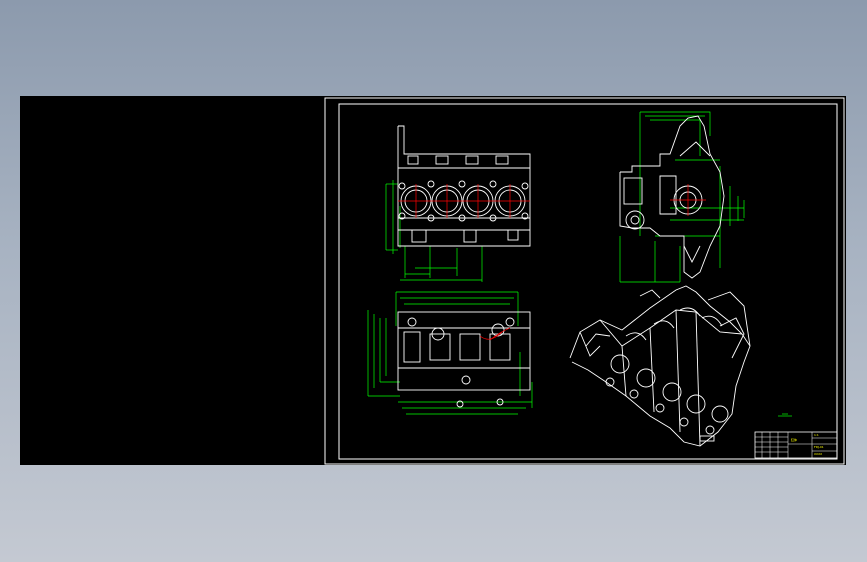  What do you see at coordinates (660, 366) in the screenshot?
I see `isometric-view` at bounding box center [660, 366].